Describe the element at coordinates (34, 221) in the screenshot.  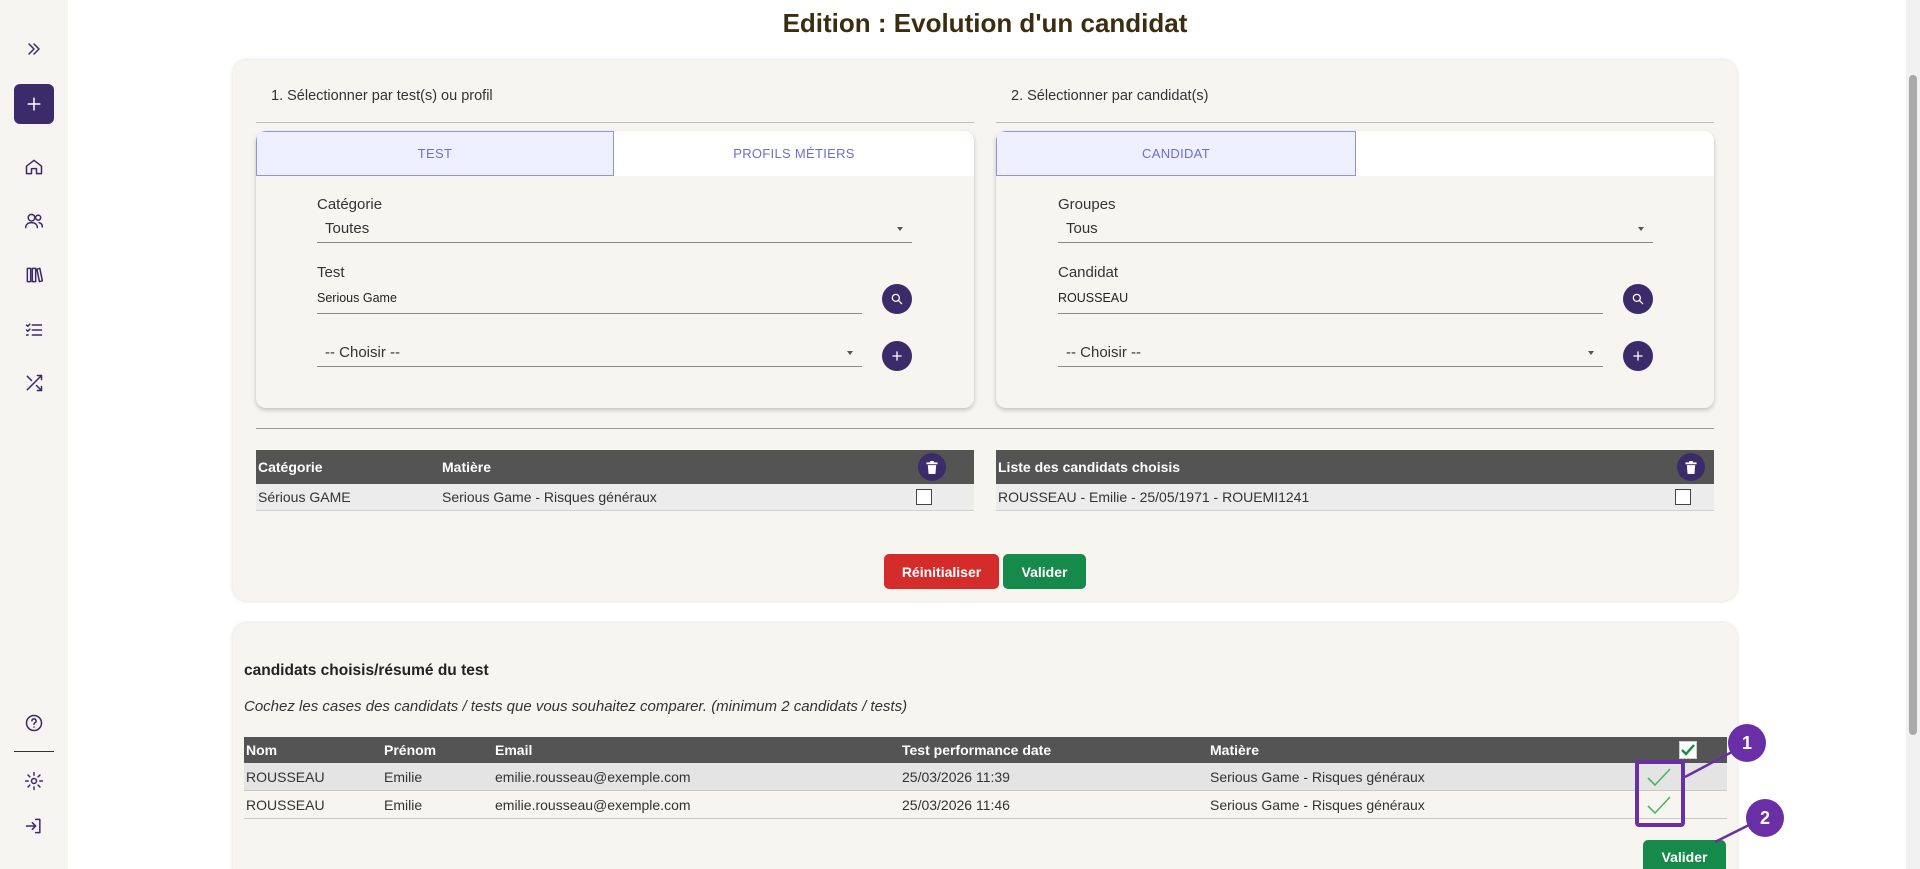
I see `users-icon` at that location.